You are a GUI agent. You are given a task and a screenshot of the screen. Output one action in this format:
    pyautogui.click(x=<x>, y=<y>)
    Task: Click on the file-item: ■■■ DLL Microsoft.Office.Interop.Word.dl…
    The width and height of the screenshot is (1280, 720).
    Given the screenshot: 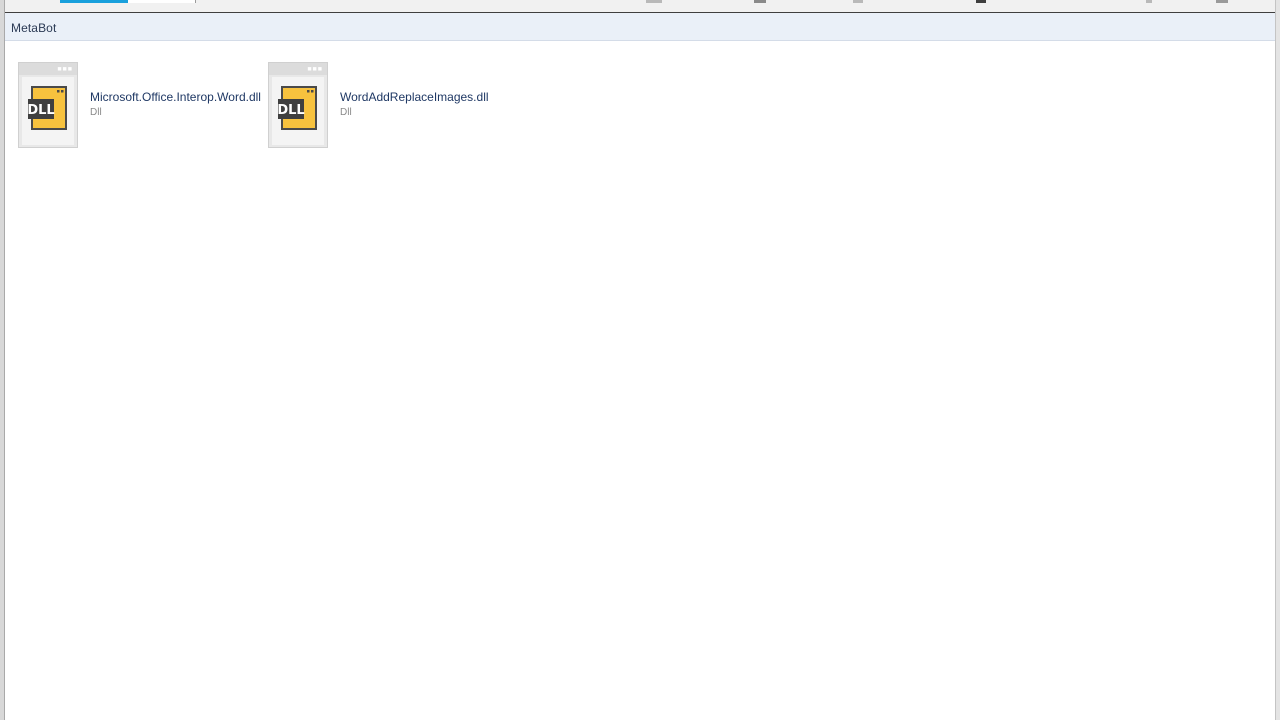 What is the action you would take?
    pyautogui.click(x=139, y=105)
    